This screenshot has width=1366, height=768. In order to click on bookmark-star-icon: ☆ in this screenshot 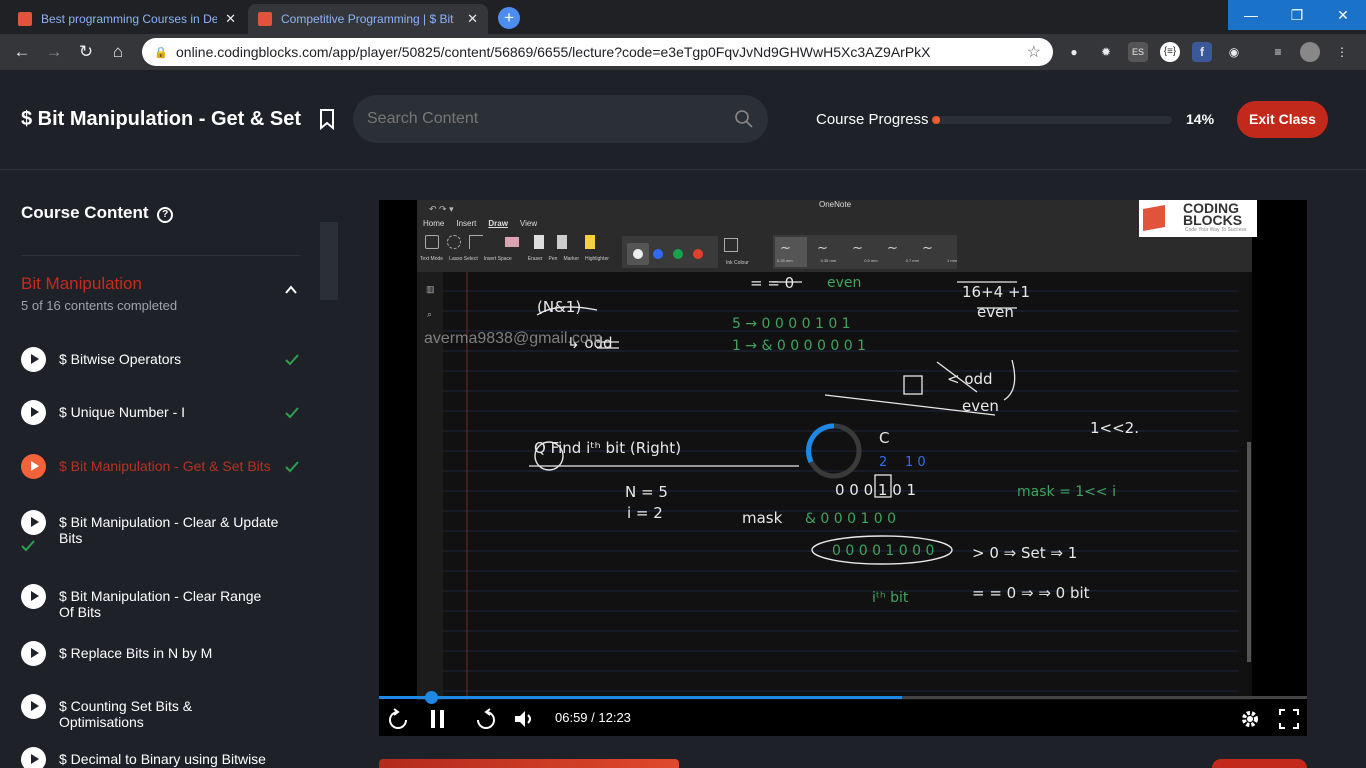, I will do `click(1034, 52)`.